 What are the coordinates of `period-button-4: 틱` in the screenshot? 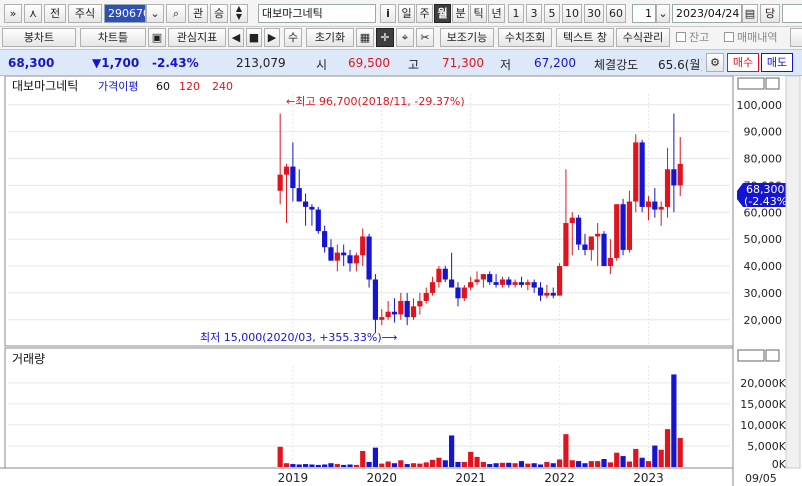 It's located at (478, 13).